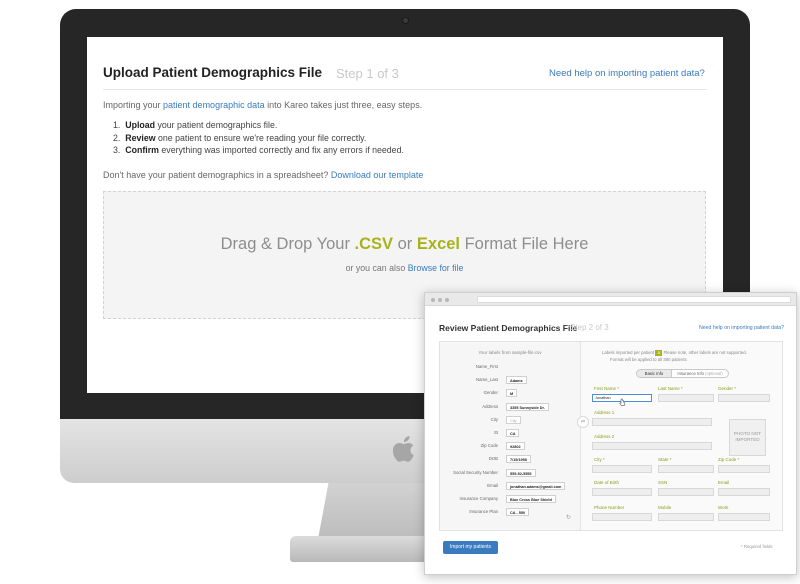  What do you see at coordinates (513, 433) in the screenshot?
I see `mapping-value: CA` at bounding box center [513, 433].